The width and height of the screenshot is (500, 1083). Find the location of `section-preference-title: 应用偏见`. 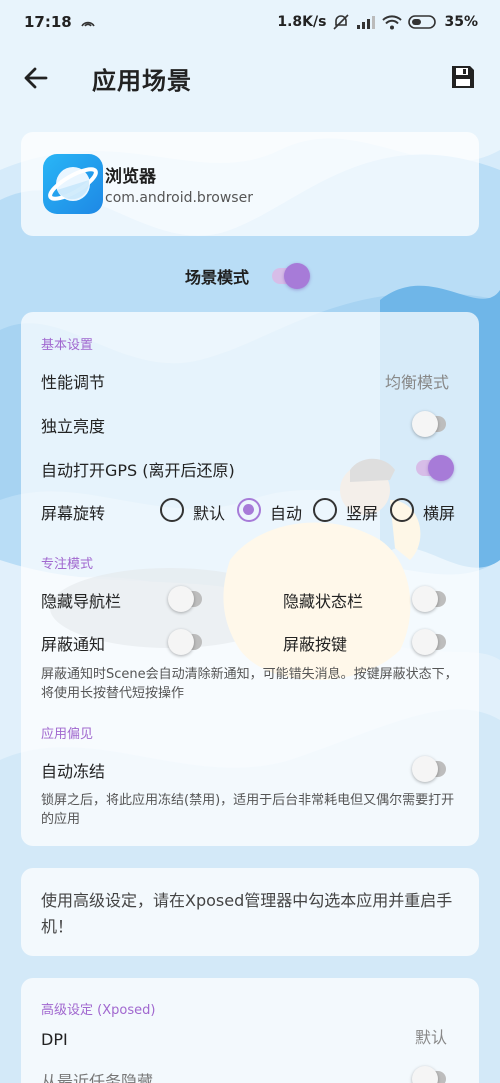

section-preference-title: 应用偏见 is located at coordinates (67, 734).